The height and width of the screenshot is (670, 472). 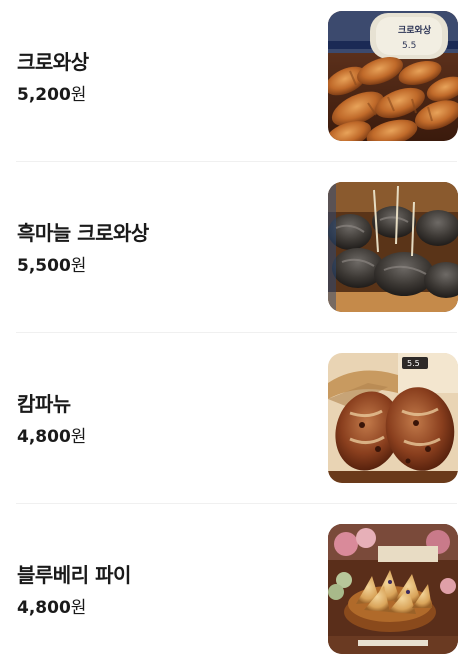 I want to click on blueberry-pie-photo, so click(x=393, y=589).